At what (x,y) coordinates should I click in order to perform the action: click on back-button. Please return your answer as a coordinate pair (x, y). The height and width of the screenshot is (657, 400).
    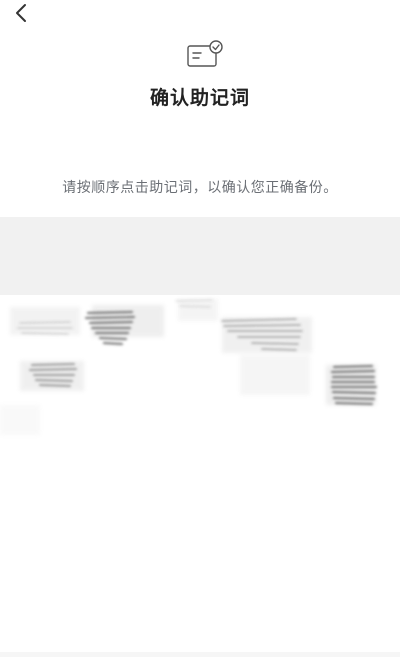
    Looking at the image, I should click on (21, 13).